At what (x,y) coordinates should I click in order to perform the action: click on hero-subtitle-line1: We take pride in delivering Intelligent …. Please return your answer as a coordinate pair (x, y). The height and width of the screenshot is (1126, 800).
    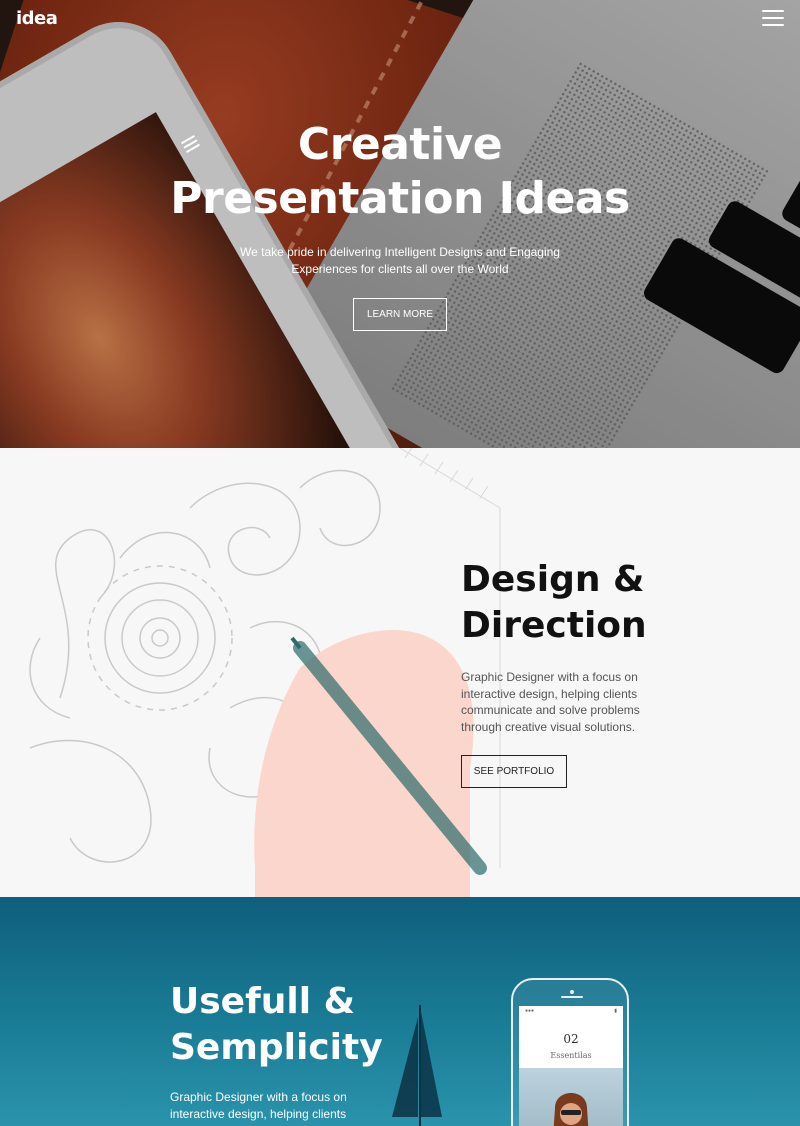
    Looking at the image, I should click on (400, 252).